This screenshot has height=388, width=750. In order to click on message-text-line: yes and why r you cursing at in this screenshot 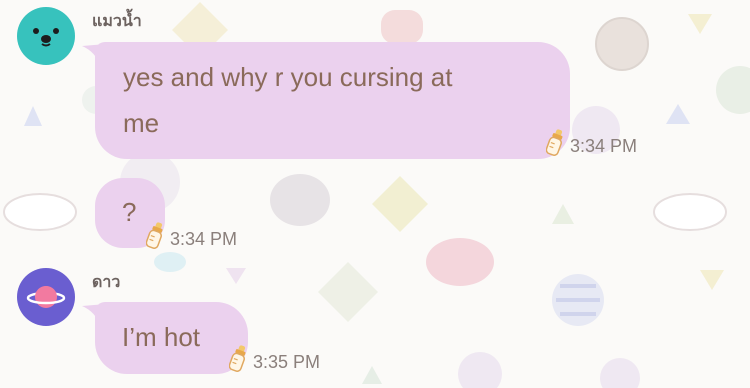, I will do `click(288, 77)`.